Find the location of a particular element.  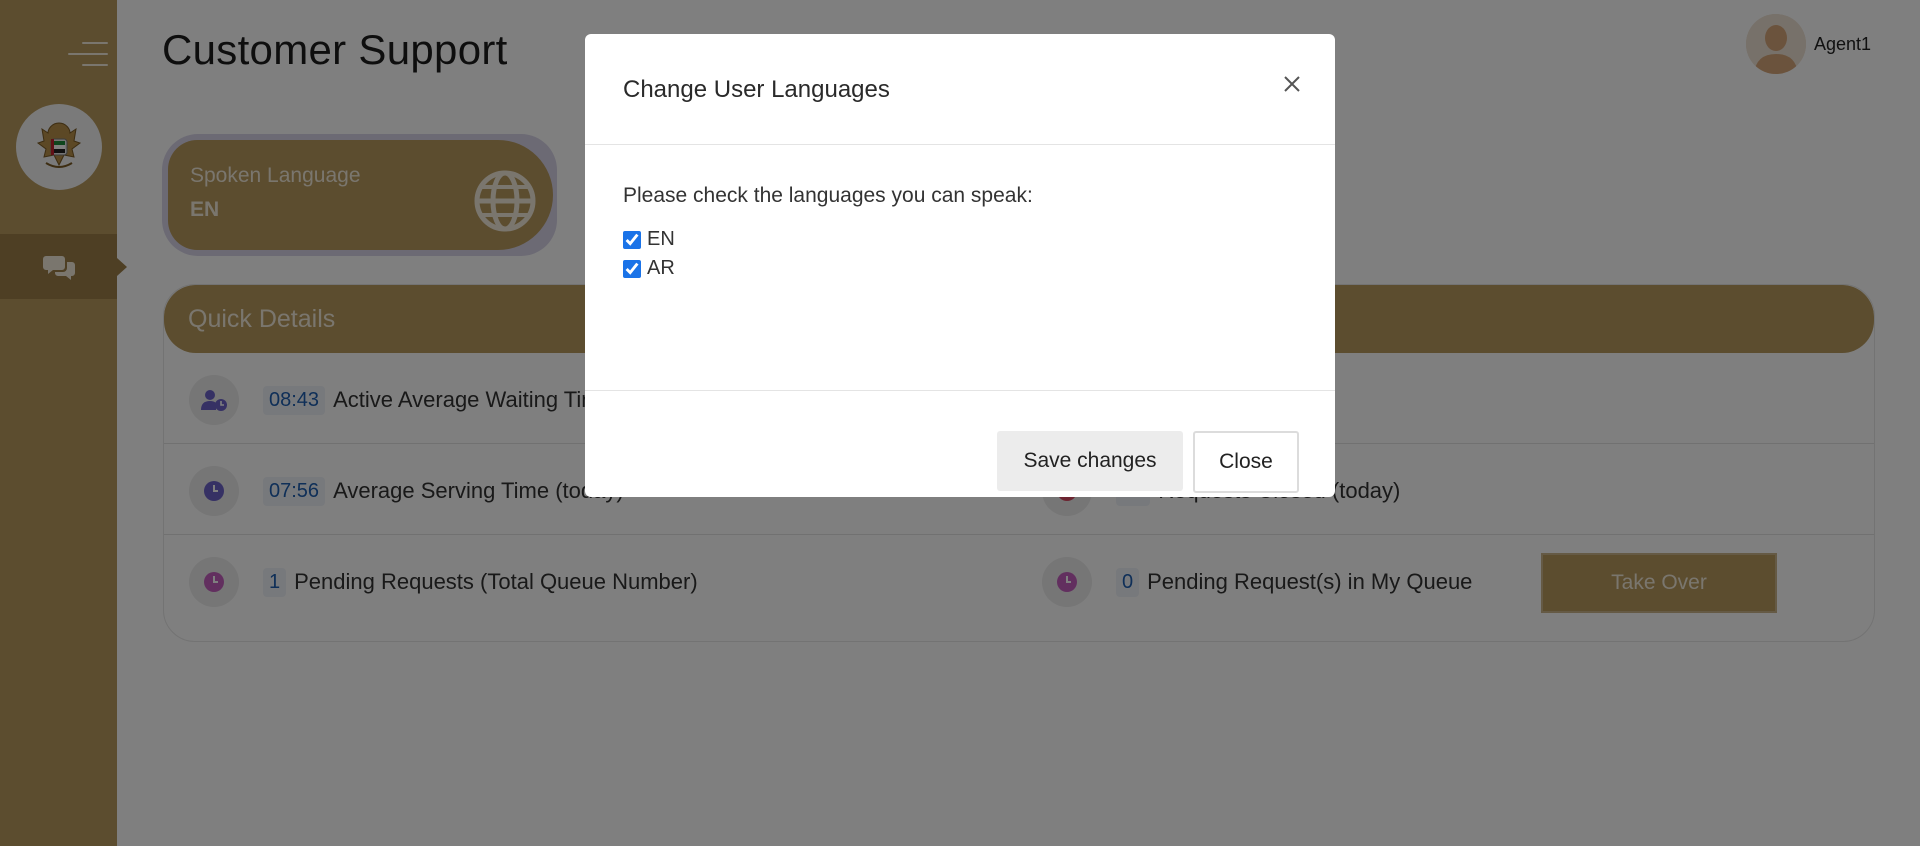

close-button: Close is located at coordinates (1246, 462).